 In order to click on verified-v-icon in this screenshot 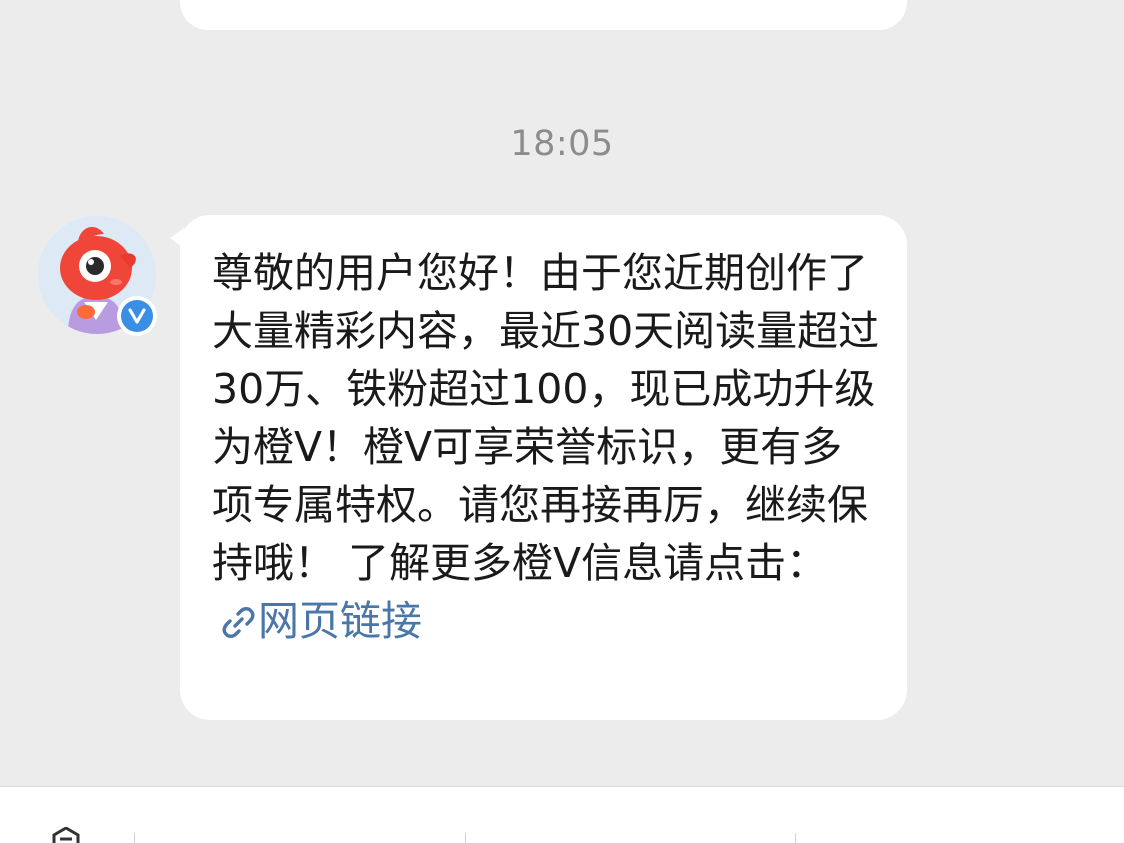, I will do `click(137, 316)`.